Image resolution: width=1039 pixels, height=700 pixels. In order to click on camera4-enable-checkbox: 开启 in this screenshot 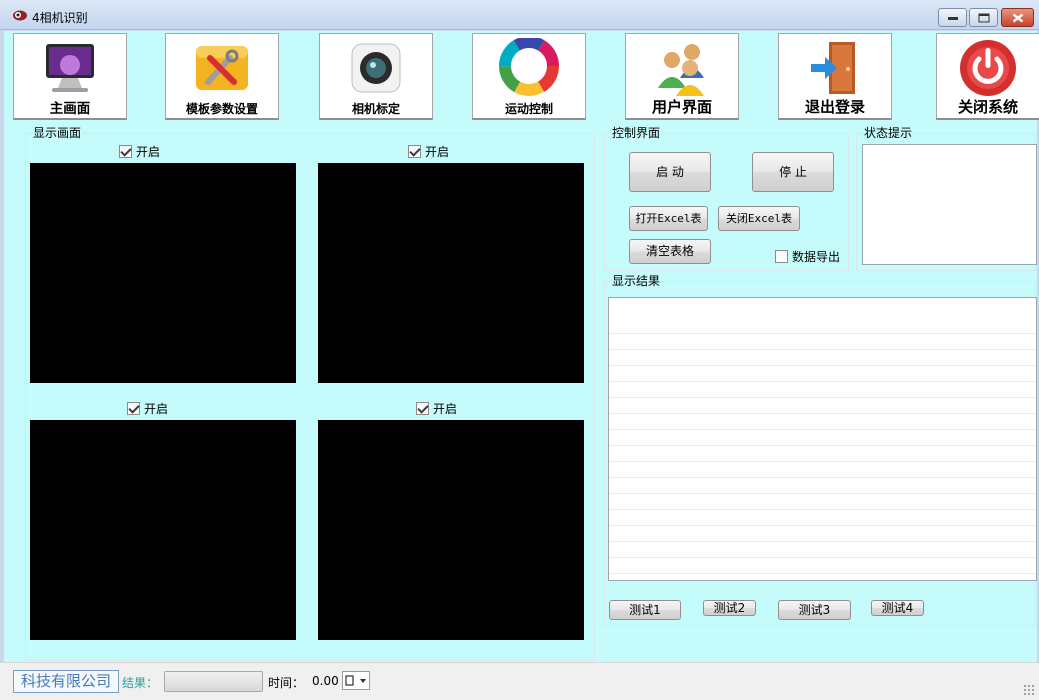, I will do `click(436, 408)`.